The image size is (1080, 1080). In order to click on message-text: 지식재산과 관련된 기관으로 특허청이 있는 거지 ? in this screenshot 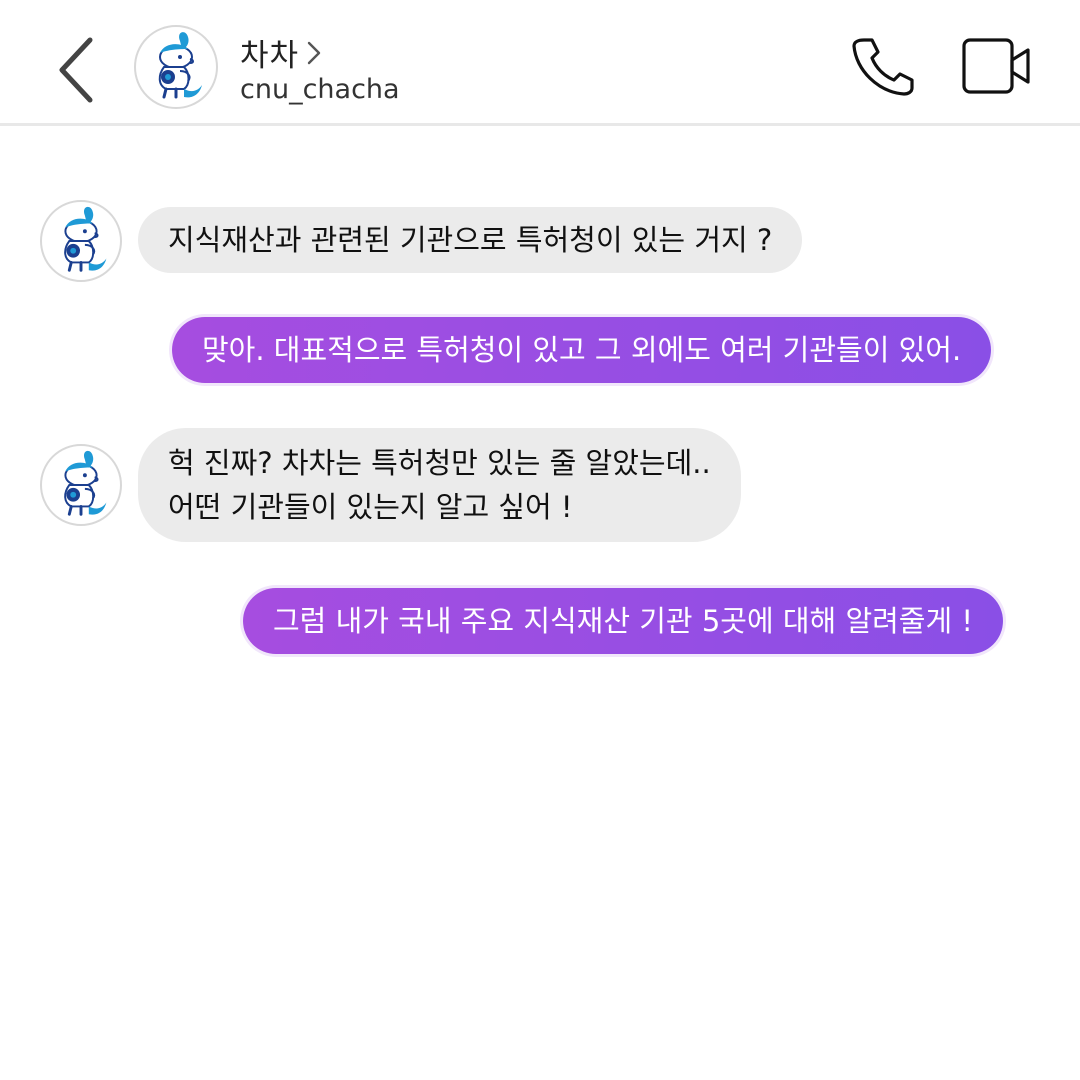, I will do `click(470, 240)`.